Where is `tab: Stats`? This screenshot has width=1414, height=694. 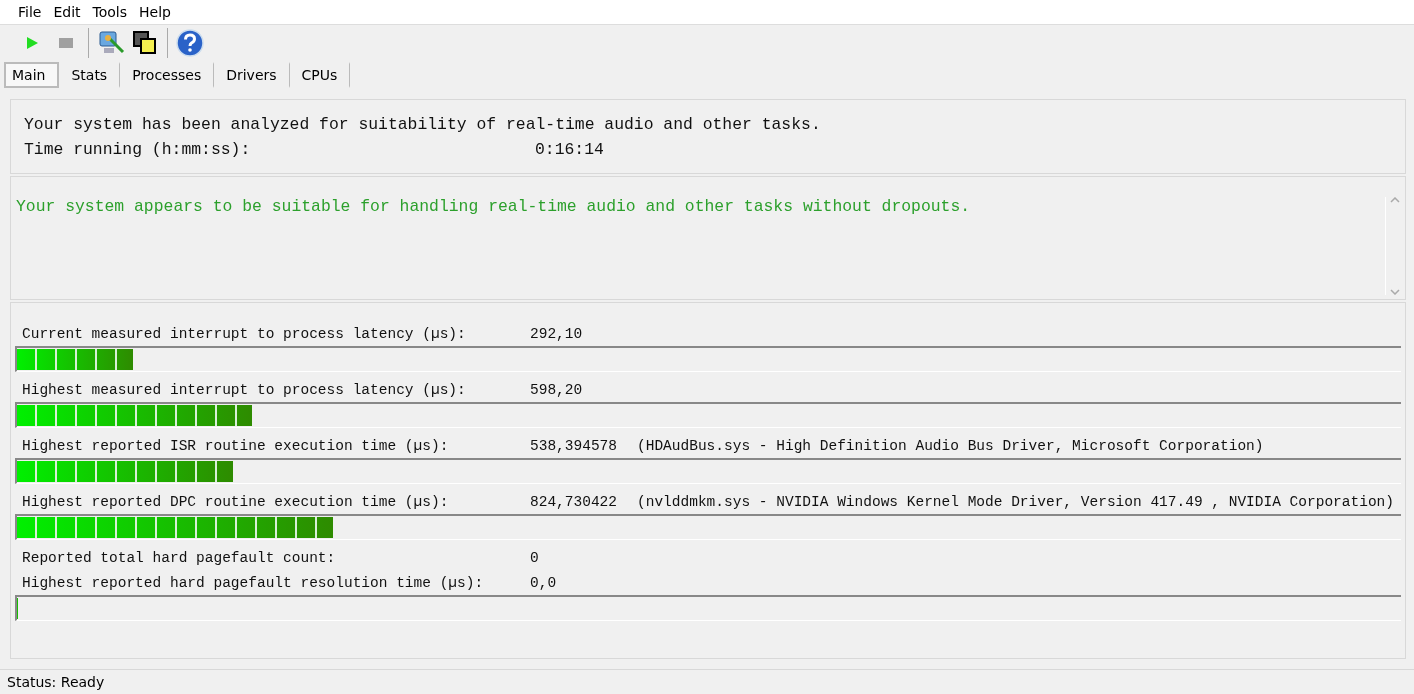 tab: Stats is located at coordinates (92, 75).